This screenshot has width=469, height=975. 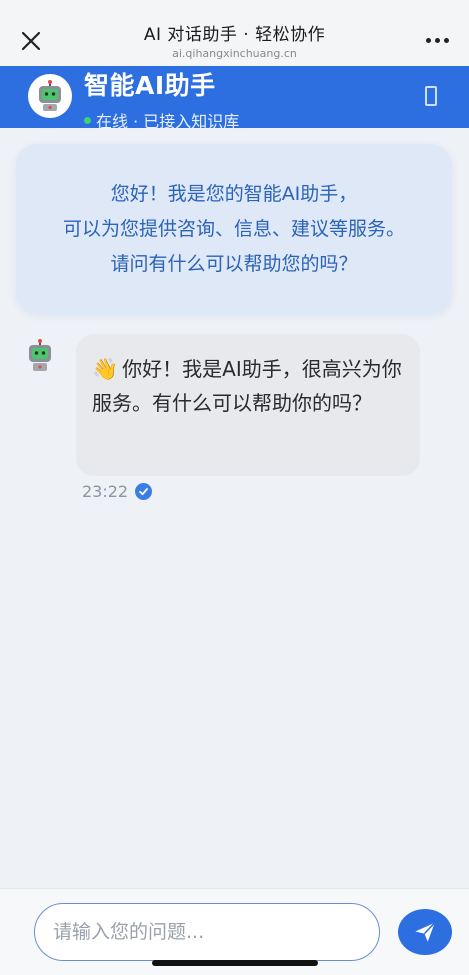 I want to click on bot-message-bubble: 👋 你好！我是AI助手，很高兴为你服务。有什么可以帮助你的吗？, so click(x=248, y=405).